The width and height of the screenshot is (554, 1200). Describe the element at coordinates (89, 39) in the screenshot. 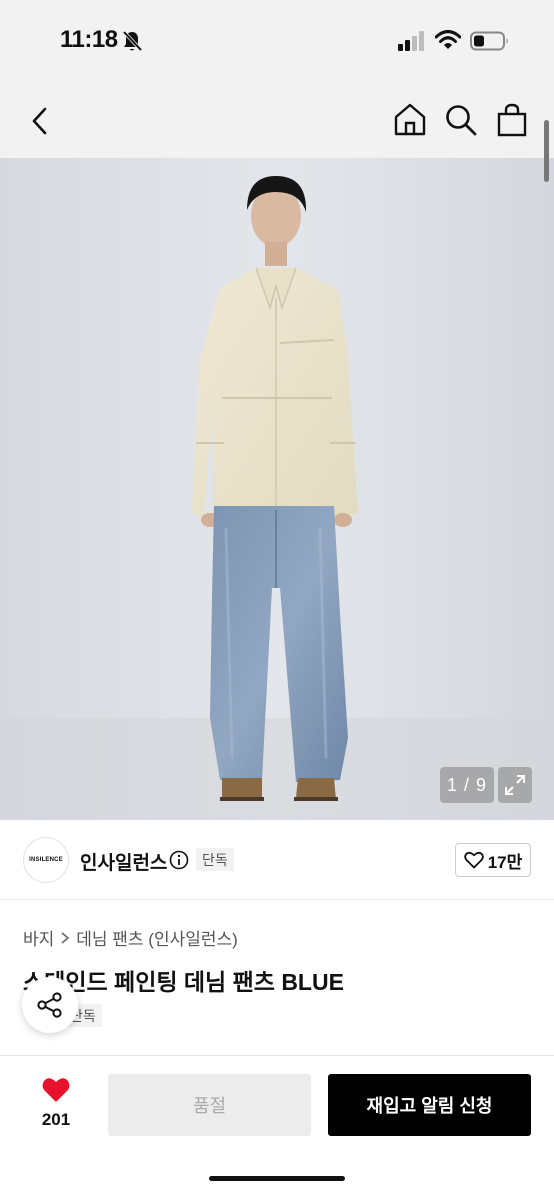

I see `status-time: 11:18` at that location.